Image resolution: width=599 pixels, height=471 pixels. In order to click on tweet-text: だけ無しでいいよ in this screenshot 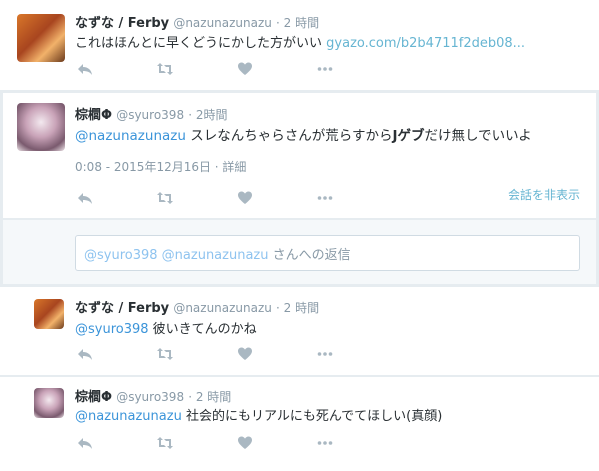, I will do `click(478, 136)`.